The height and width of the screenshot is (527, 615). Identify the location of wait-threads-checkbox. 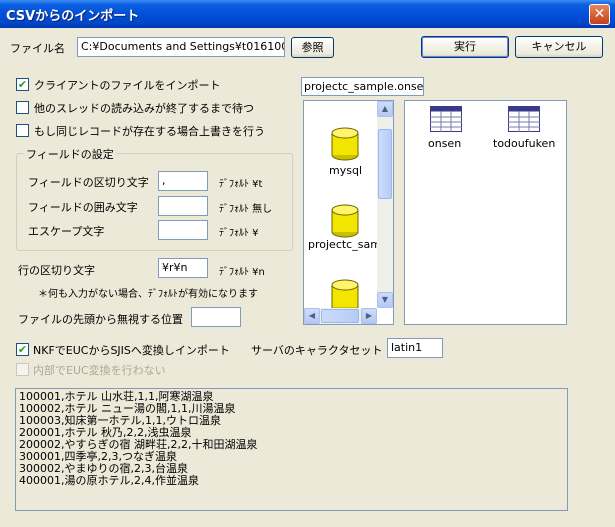
(22, 107).